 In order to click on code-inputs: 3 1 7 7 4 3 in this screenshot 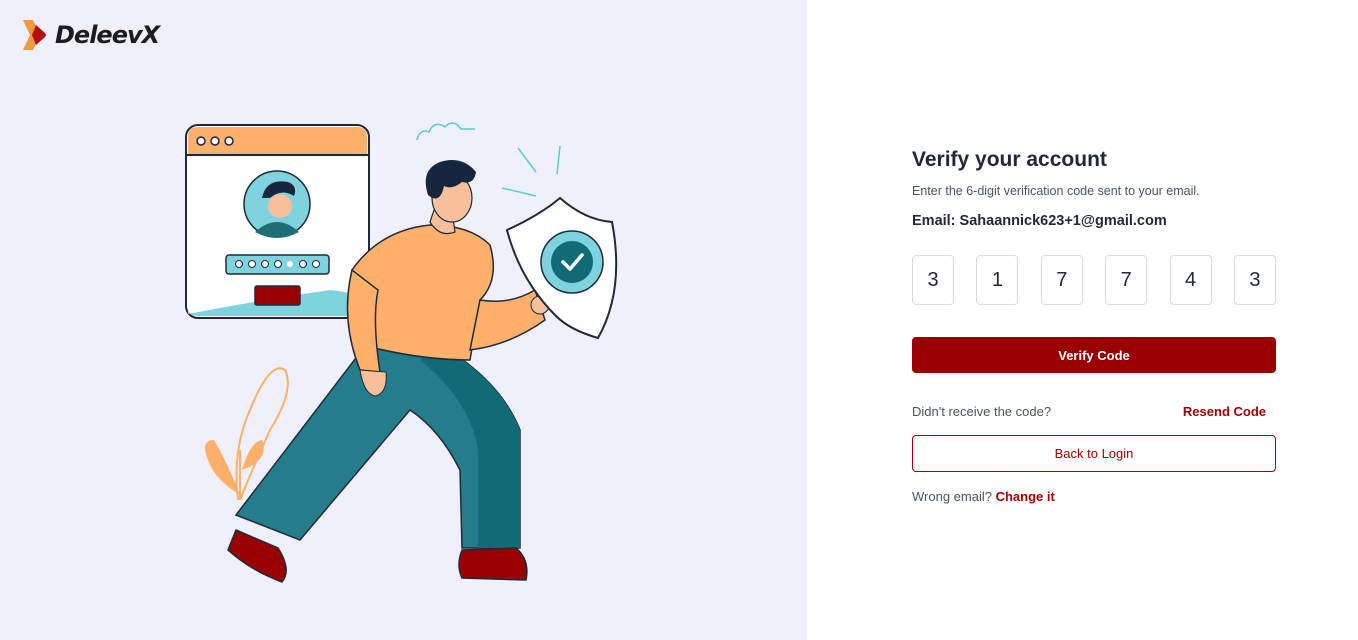, I will do `click(1094, 280)`.